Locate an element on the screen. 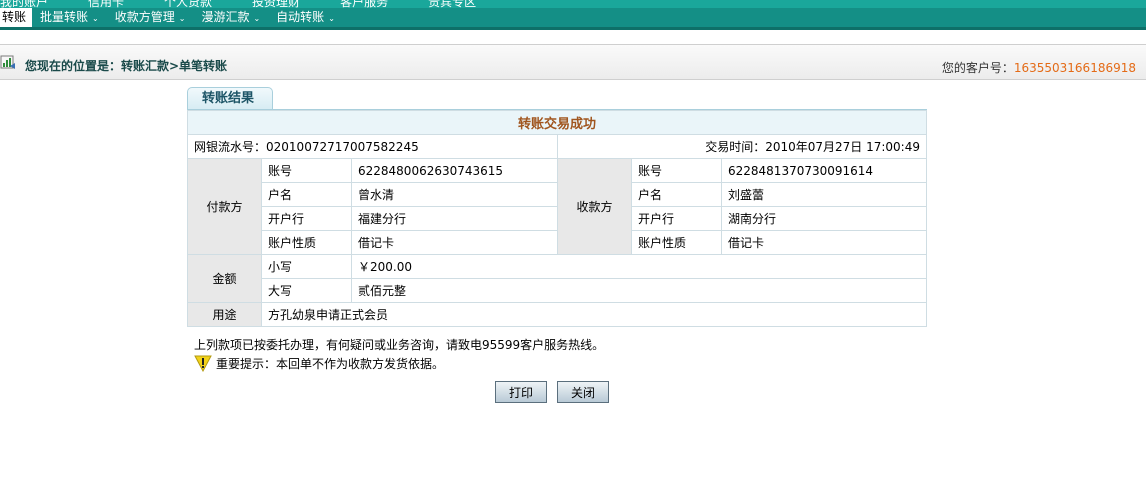 This screenshot has height=479, width=1146. payer-bank: 福建分行 is located at coordinates (454, 218).